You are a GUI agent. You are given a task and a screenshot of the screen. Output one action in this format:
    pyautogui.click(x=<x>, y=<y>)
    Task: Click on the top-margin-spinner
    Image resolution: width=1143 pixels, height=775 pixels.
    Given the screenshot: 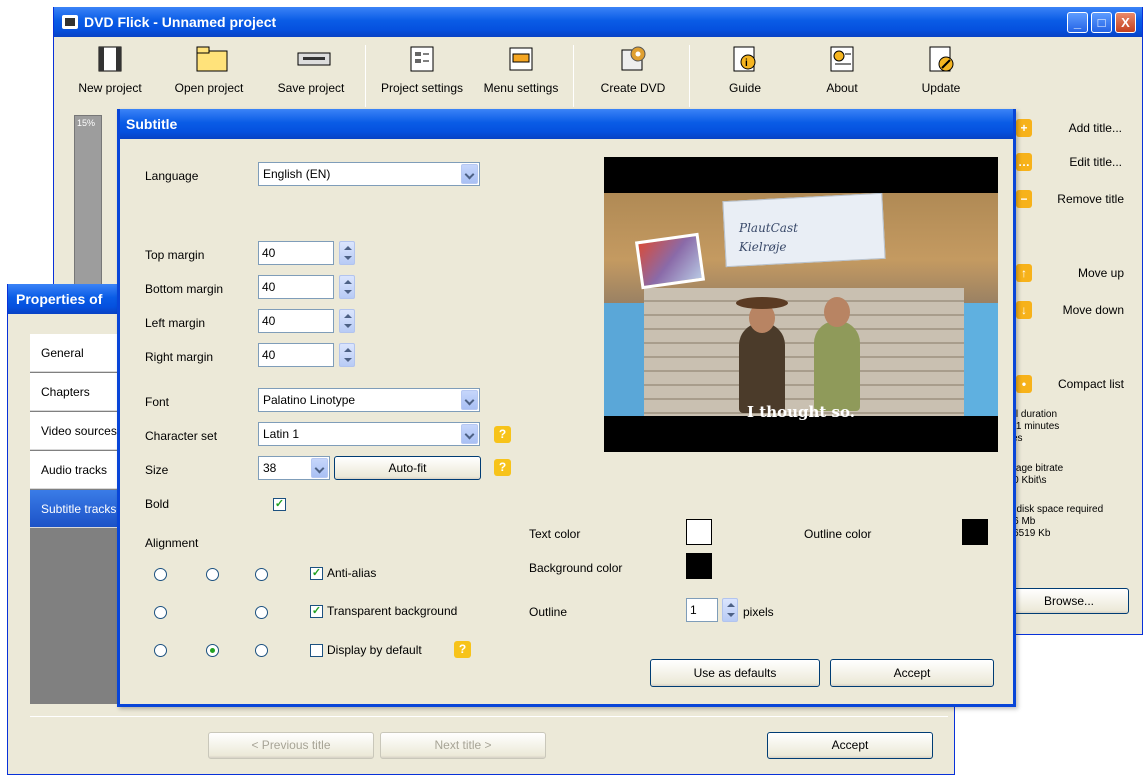 What is the action you would take?
    pyautogui.click(x=347, y=253)
    